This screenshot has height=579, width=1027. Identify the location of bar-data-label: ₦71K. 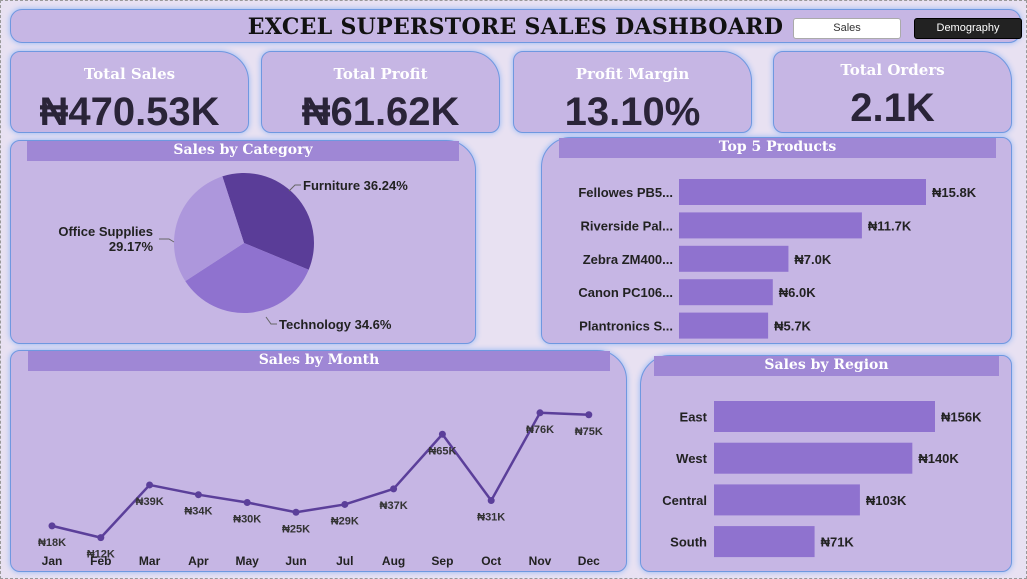
(838, 542).